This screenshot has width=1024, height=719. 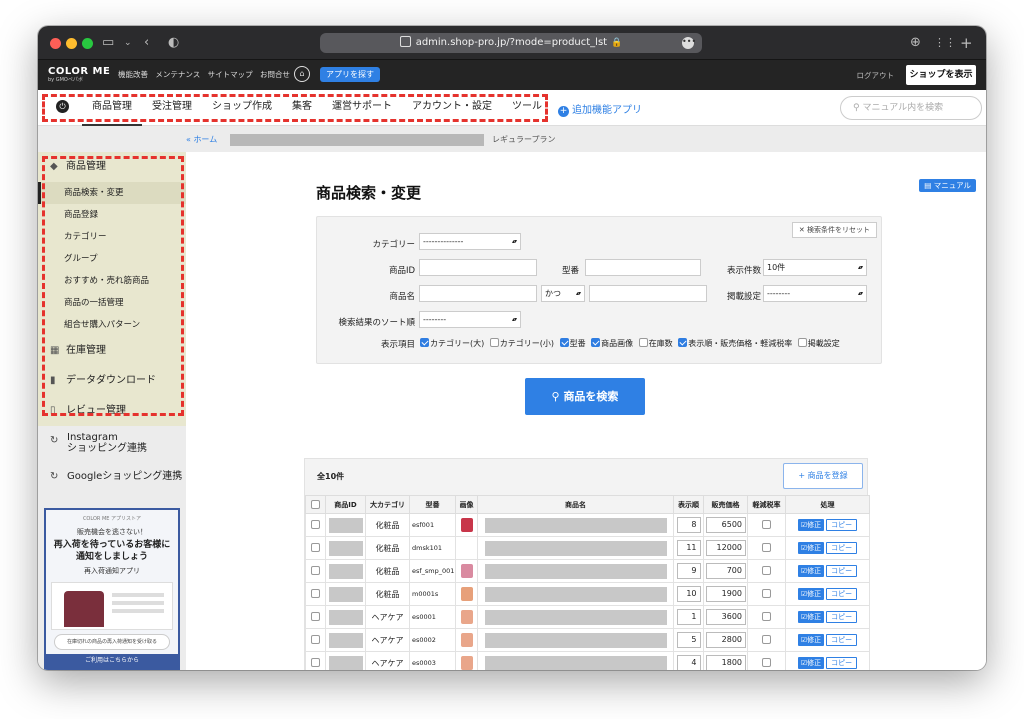 What do you see at coordinates (242, 108) in the screenshot?
I see `tab-shop-build: ショップ作成` at bounding box center [242, 108].